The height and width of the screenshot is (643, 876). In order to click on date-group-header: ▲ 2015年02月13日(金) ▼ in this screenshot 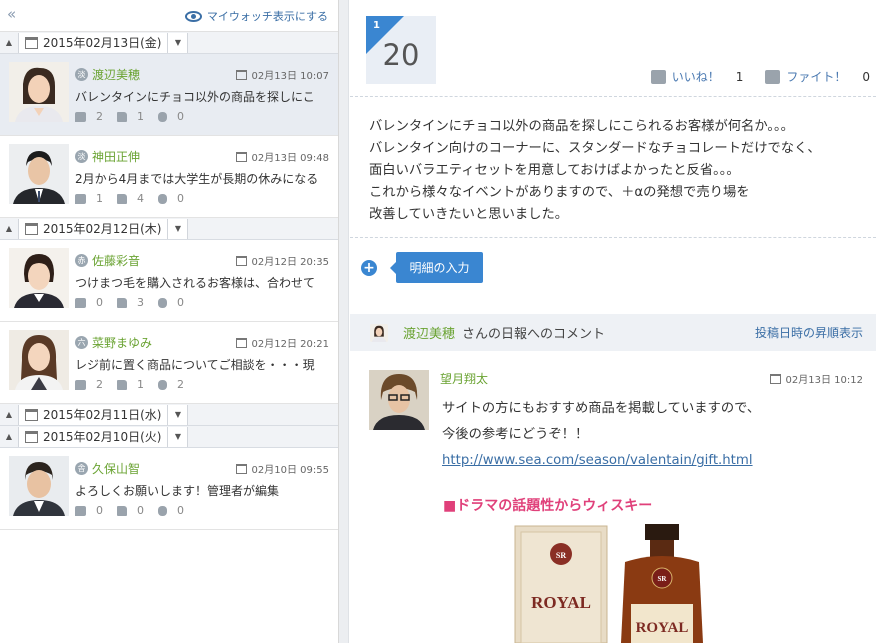, I will do `click(169, 43)`.